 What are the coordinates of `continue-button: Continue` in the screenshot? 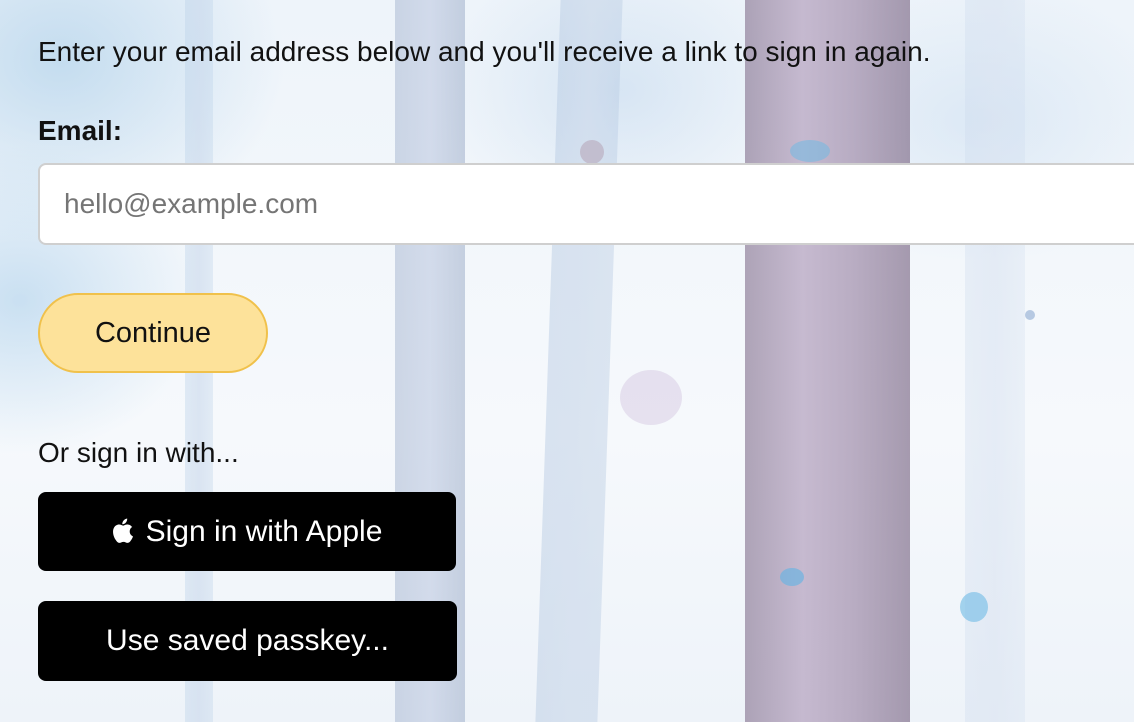 It's located at (153, 333).